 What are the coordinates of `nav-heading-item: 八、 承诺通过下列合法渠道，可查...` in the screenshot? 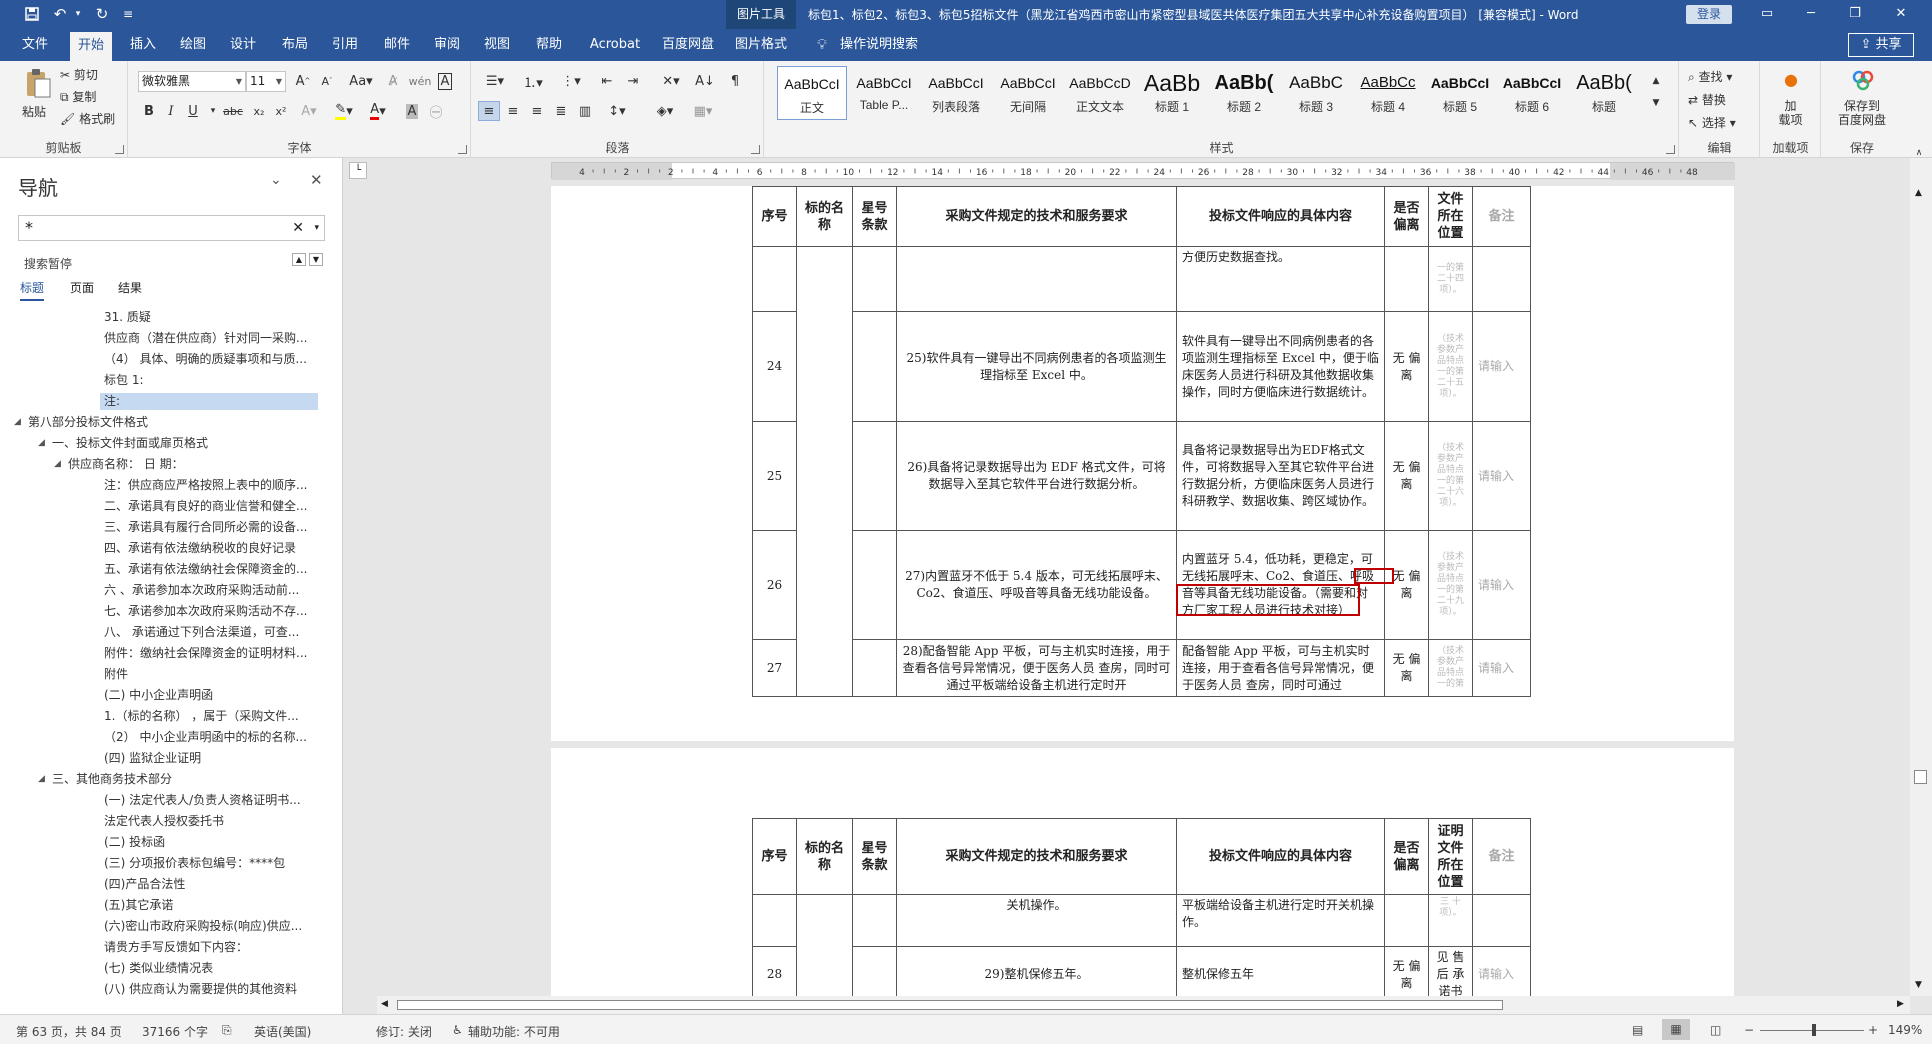 It's located at (209, 632).